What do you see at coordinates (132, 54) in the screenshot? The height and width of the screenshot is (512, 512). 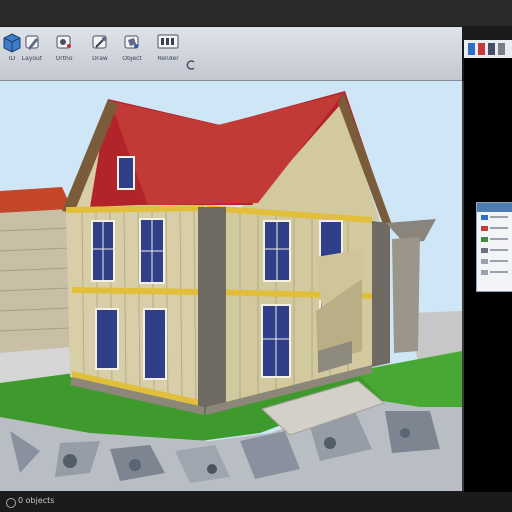 I see `toolbar-button-4: Object` at bounding box center [132, 54].